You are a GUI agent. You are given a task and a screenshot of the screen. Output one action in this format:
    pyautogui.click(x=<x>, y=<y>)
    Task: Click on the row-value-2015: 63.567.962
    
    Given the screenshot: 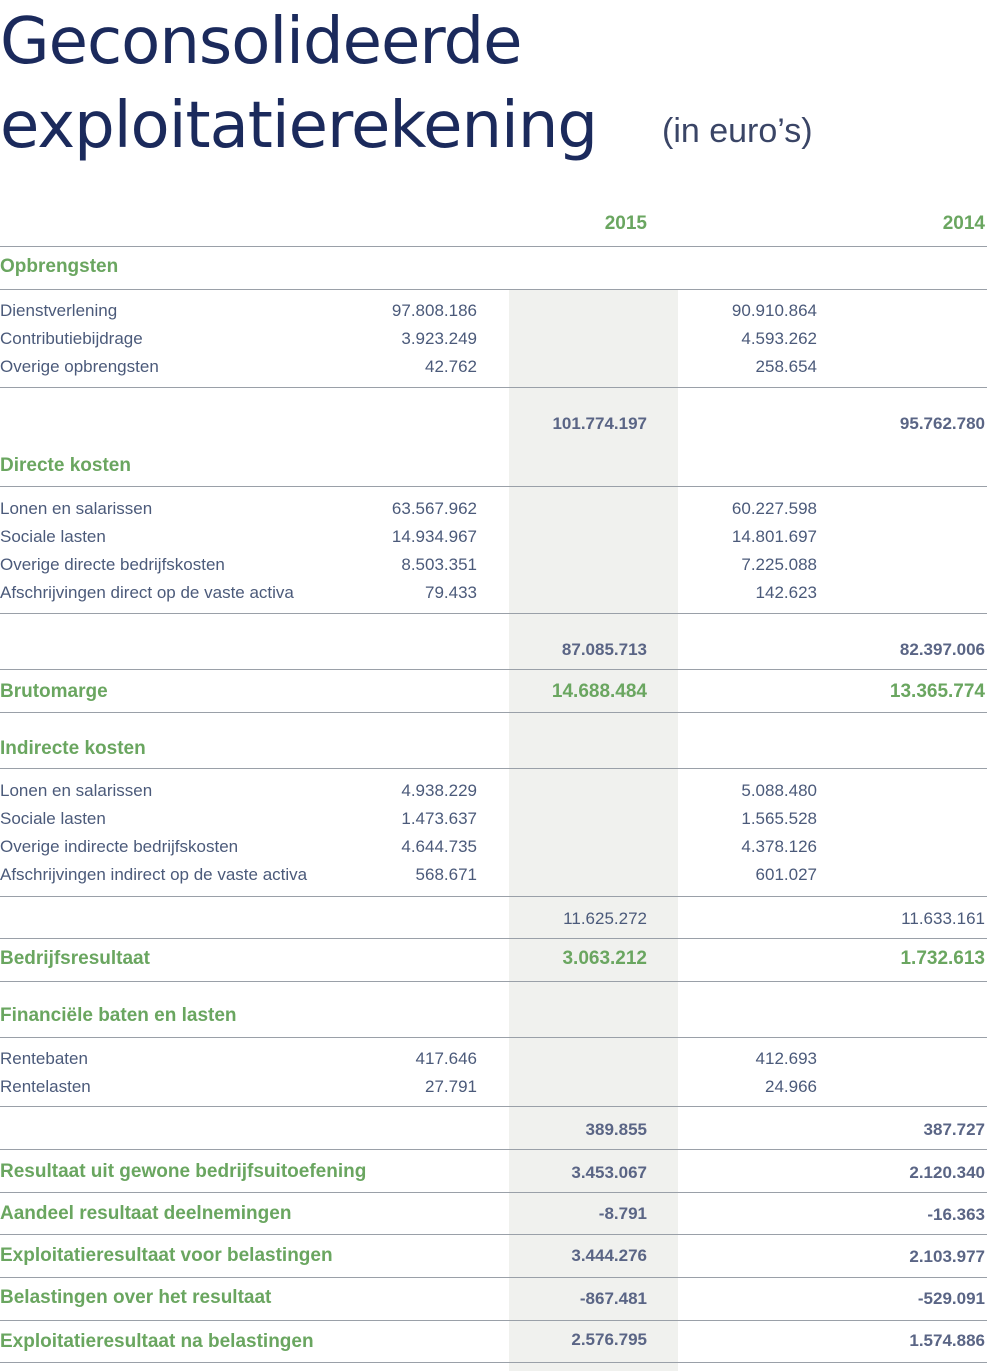 What is the action you would take?
    pyautogui.click(x=434, y=508)
    